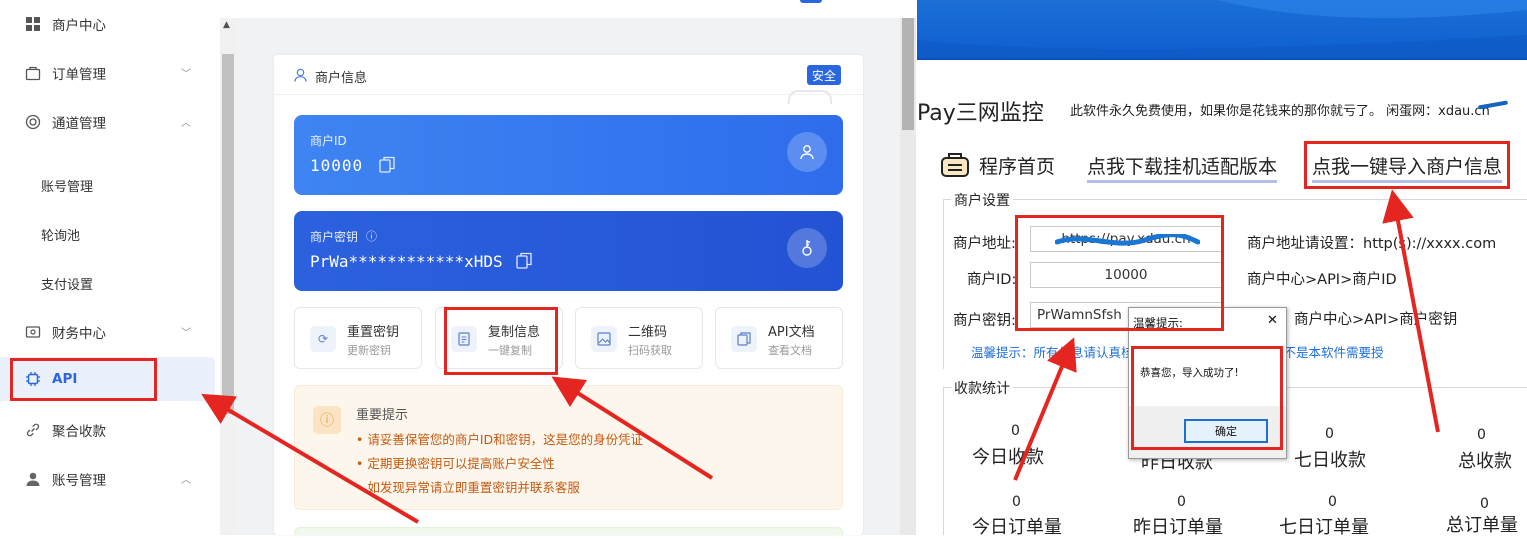 This screenshot has height=539, width=1527. I want to click on sidebar-item-label: 账号管理, so click(79, 481).